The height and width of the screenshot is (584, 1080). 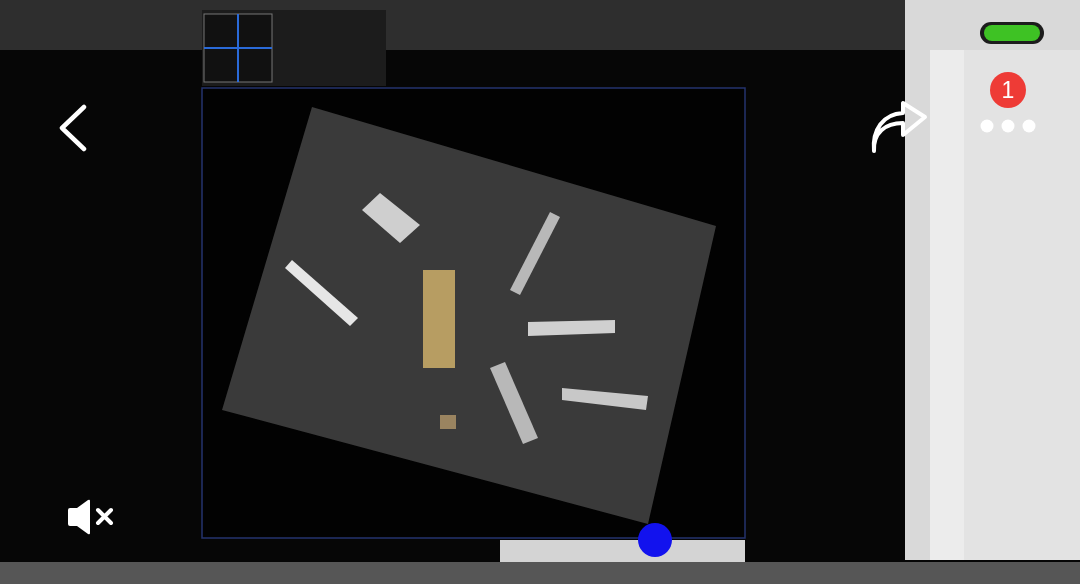 What do you see at coordinates (73, 128) in the screenshot?
I see `chevron-left-icon` at bounding box center [73, 128].